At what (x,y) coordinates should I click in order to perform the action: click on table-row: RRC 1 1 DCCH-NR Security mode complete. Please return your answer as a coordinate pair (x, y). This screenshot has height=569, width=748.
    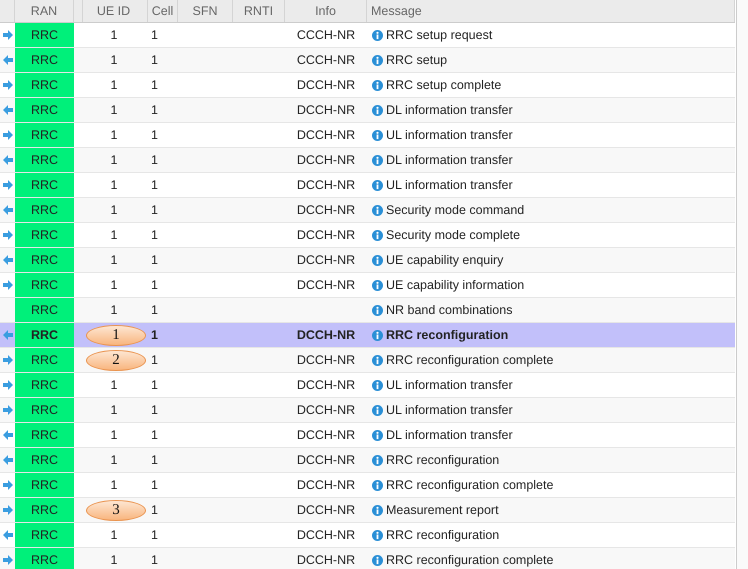
    Looking at the image, I should click on (368, 235).